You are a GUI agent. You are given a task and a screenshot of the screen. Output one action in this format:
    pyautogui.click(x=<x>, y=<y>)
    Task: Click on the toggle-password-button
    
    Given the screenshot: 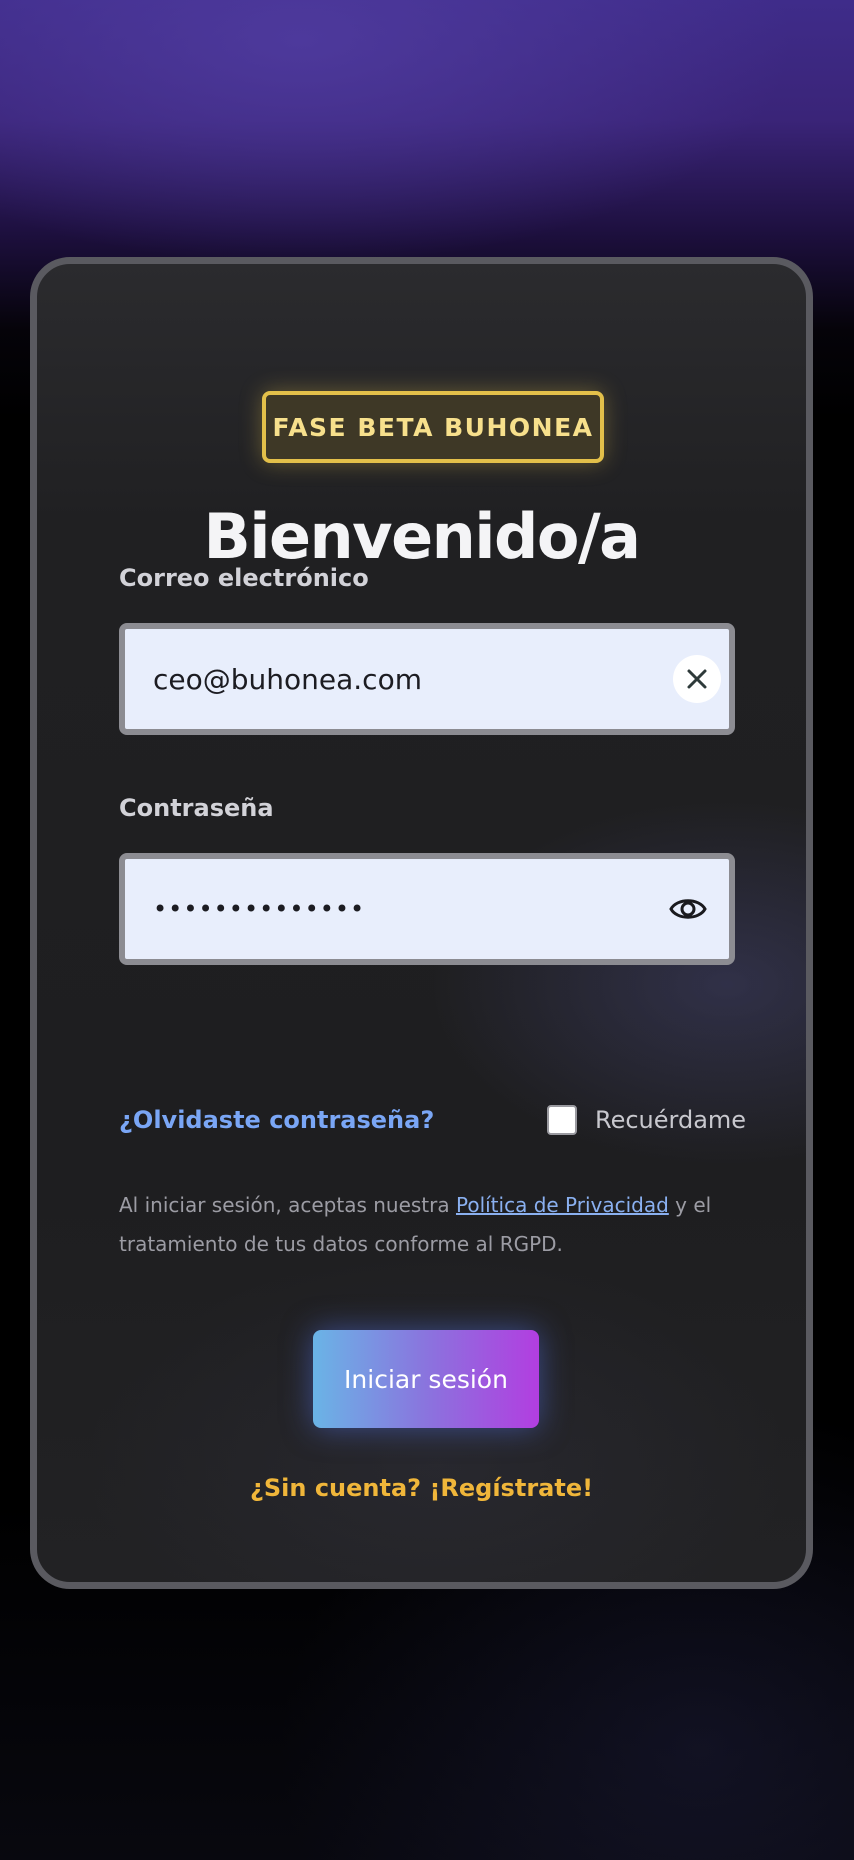 What is the action you would take?
    pyautogui.click(x=688, y=909)
    